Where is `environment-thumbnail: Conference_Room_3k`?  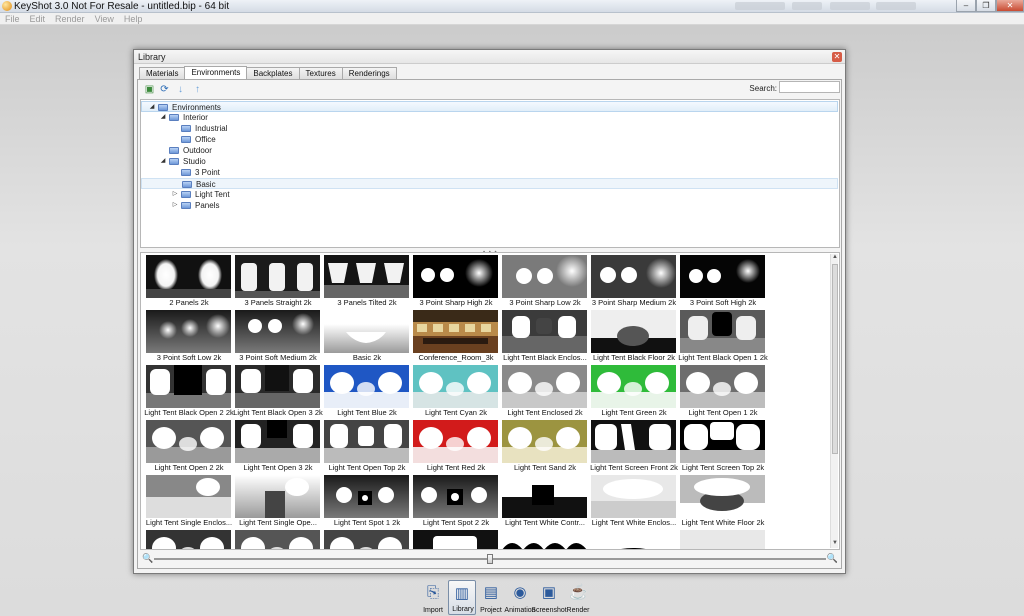
environment-thumbnail: Conference_Room_3k is located at coordinates (455, 336).